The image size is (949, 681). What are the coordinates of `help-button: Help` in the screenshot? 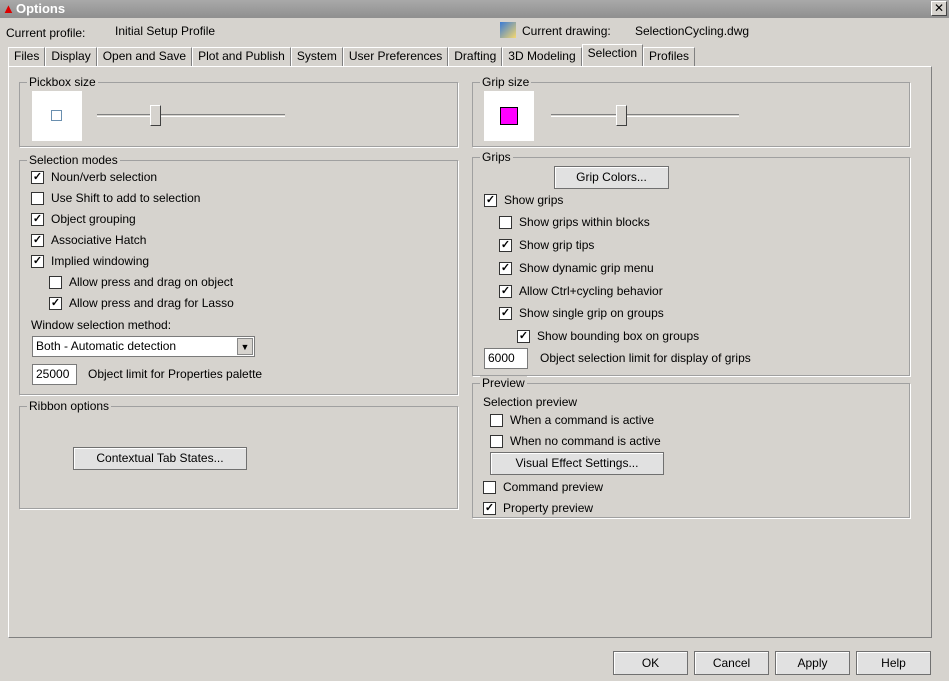 It's located at (893, 663).